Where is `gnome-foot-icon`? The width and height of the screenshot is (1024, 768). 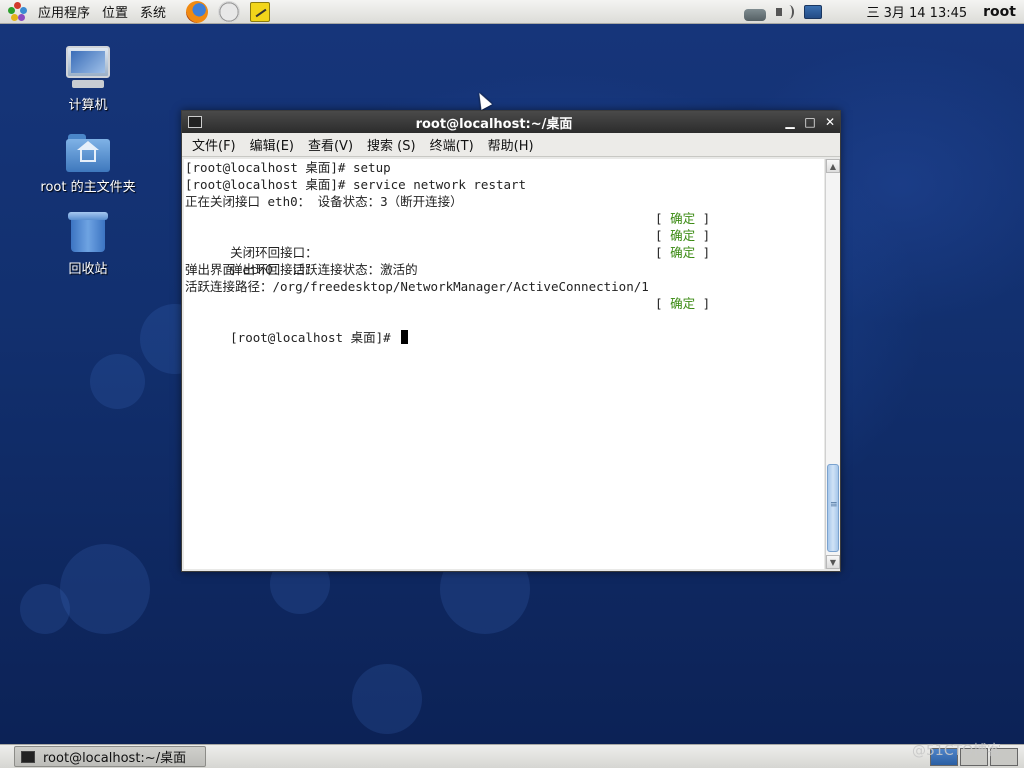
gnome-foot-icon is located at coordinates (18, 11).